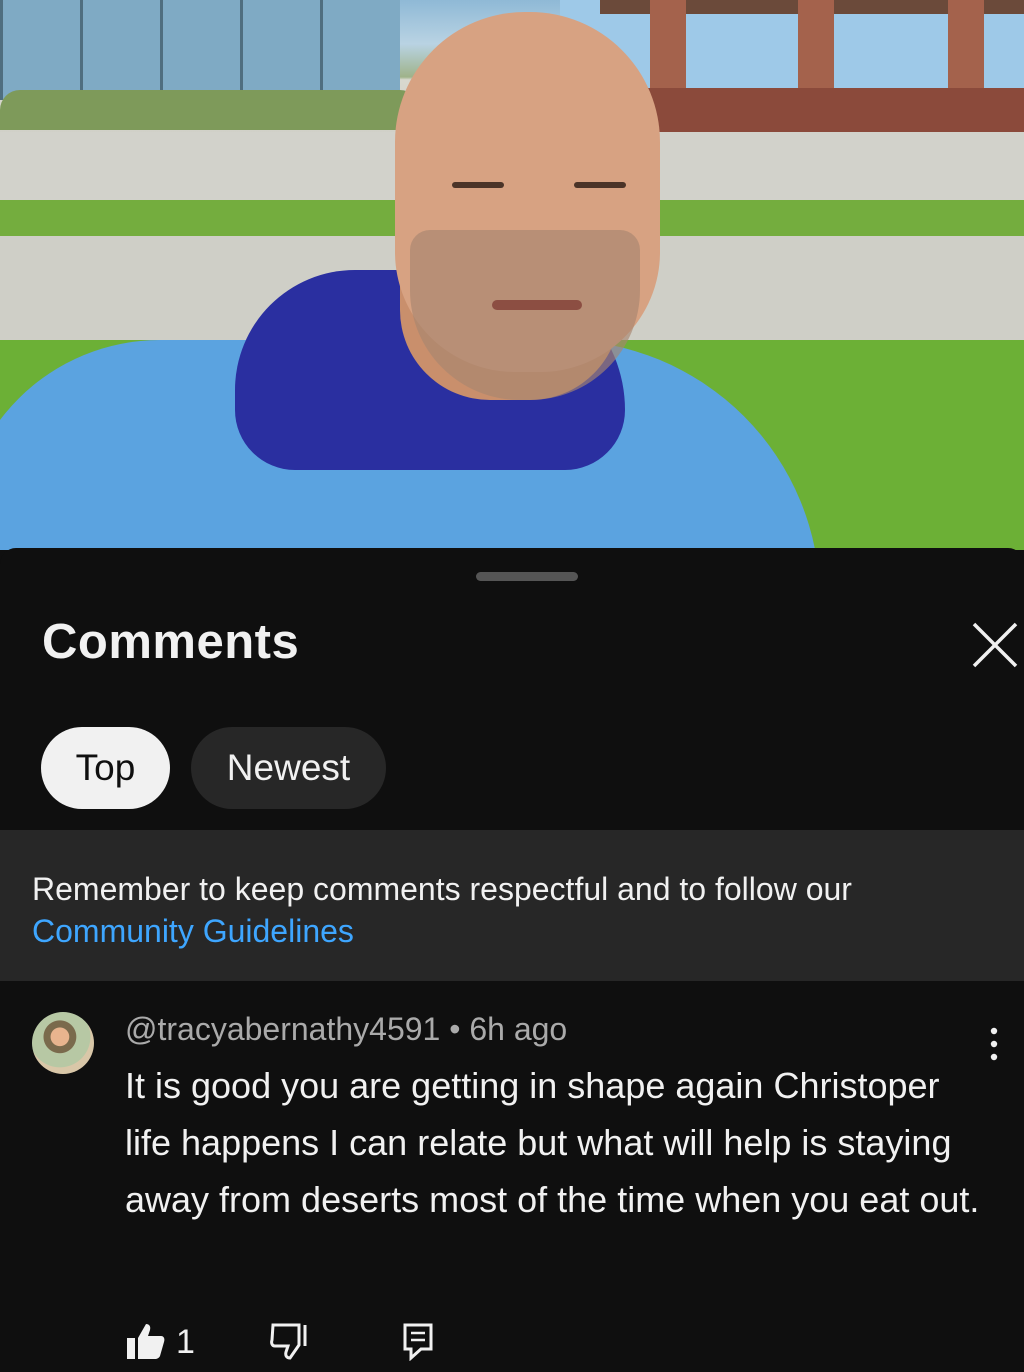 The image size is (1024, 1372). What do you see at coordinates (834, 111) in the screenshot?
I see `video-brick-wall` at bounding box center [834, 111].